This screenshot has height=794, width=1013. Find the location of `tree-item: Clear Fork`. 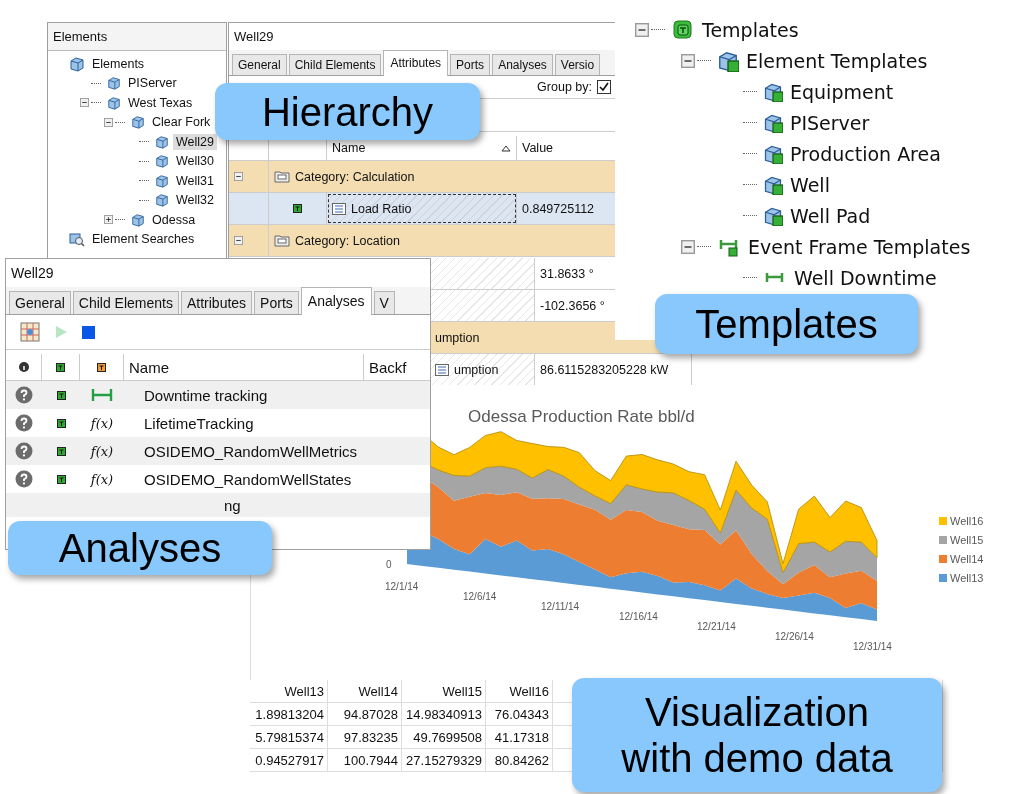

tree-item: Clear Fork is located at coordinates (181, 122).